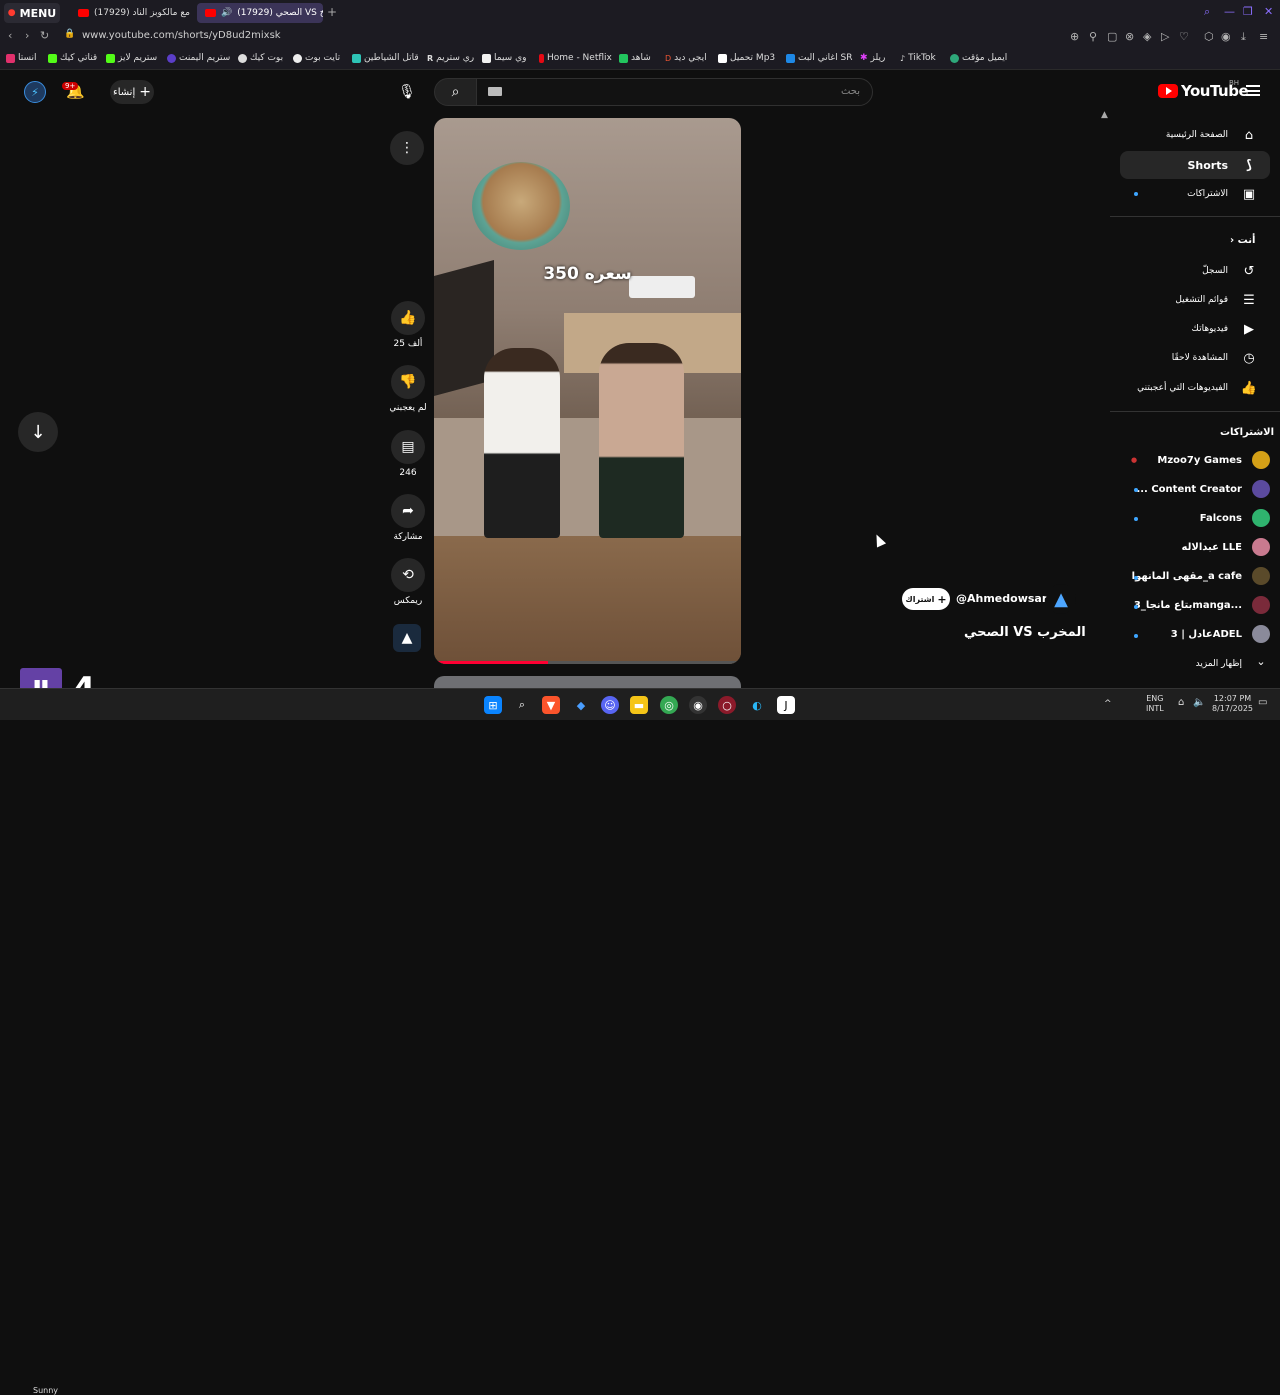 This screenshot has width=1280, height=1395. I want to click on subscription-channel: Mzoo7y Games, so click(1200, 460).